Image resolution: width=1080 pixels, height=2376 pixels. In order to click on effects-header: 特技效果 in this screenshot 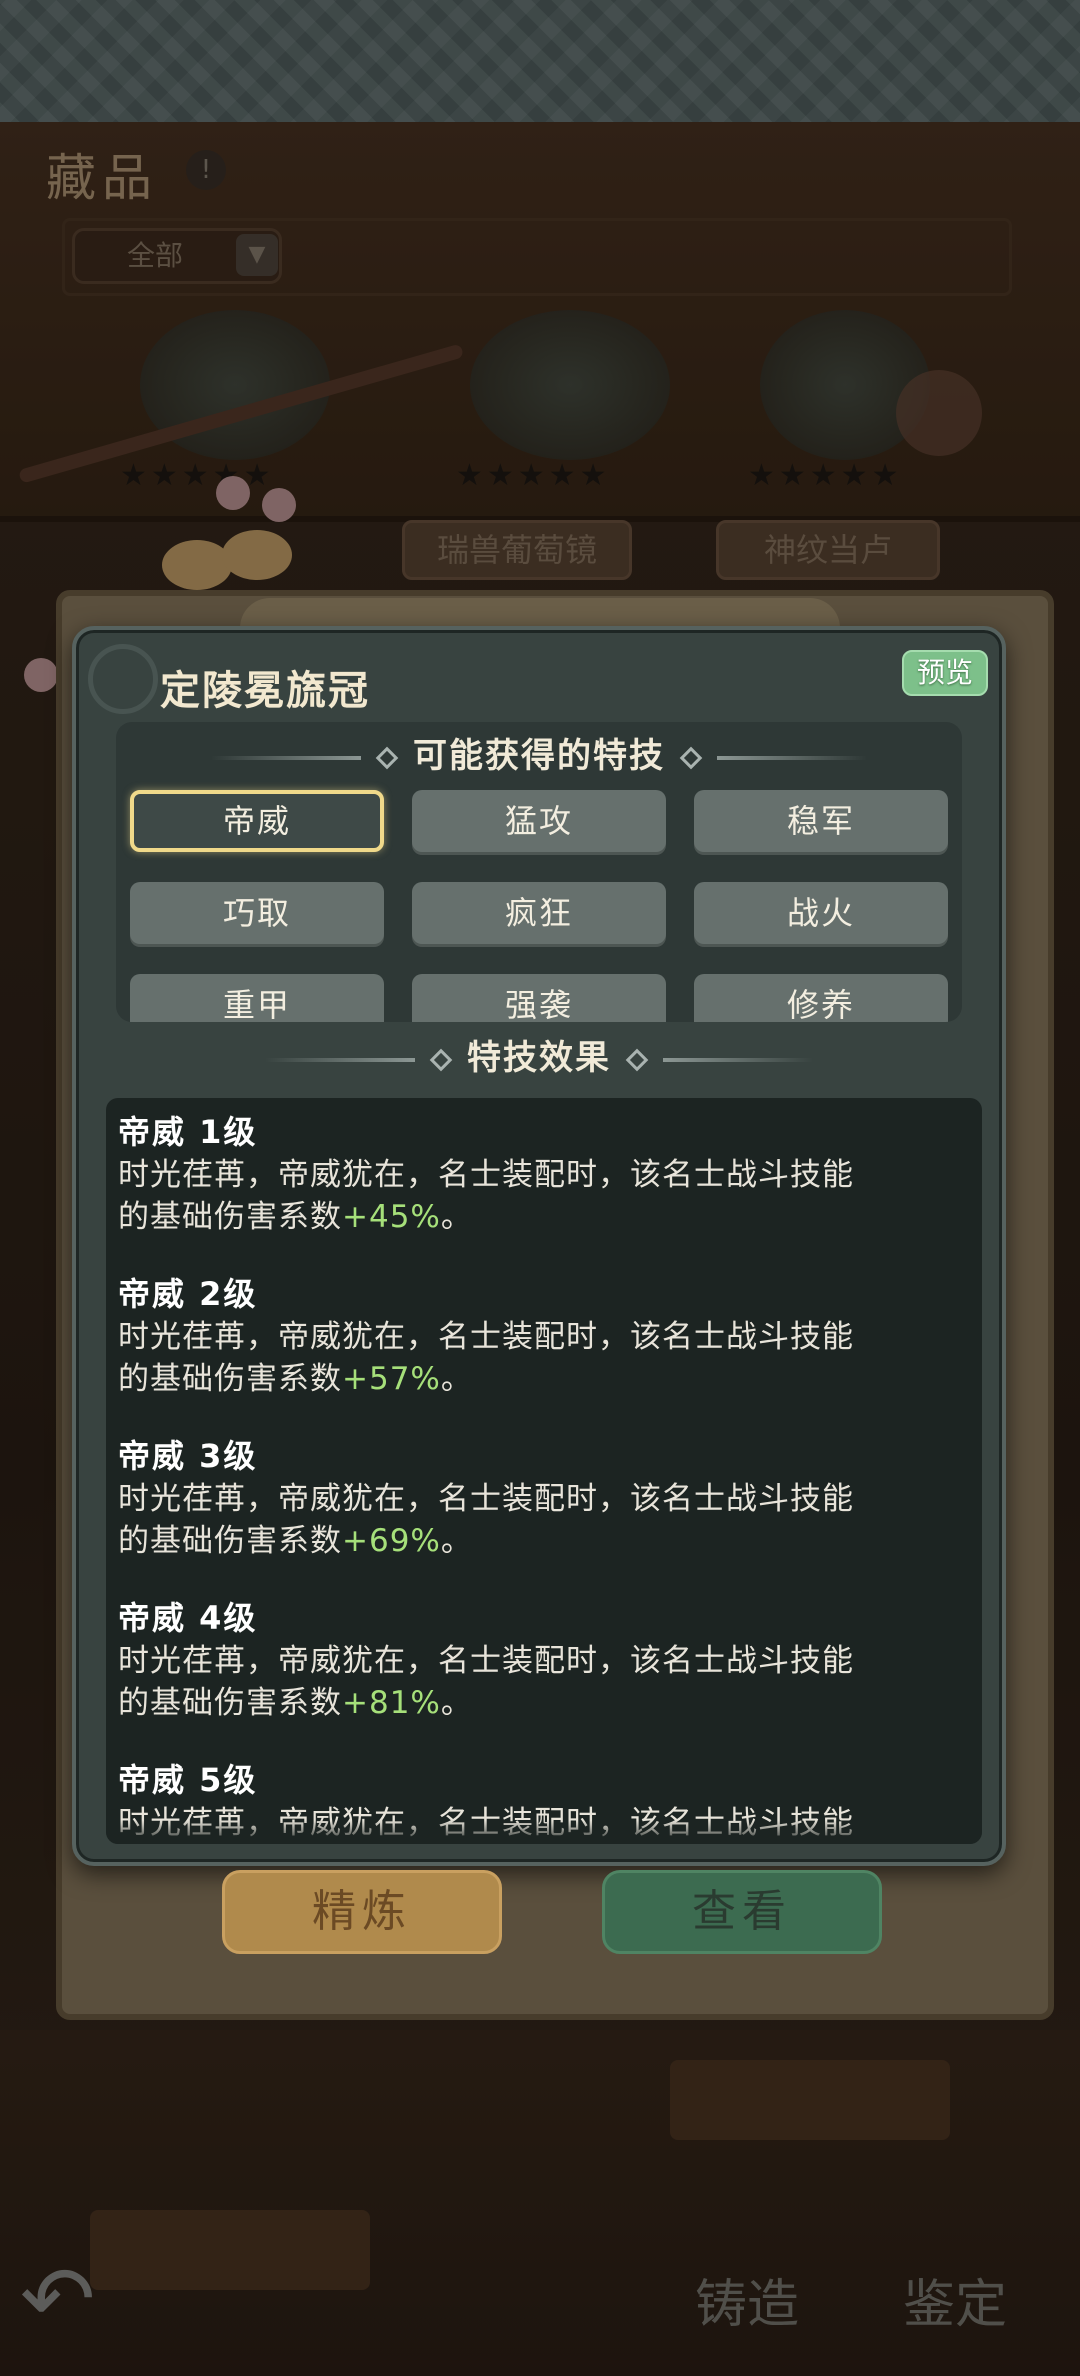, I will do `click(539, 1054)`.